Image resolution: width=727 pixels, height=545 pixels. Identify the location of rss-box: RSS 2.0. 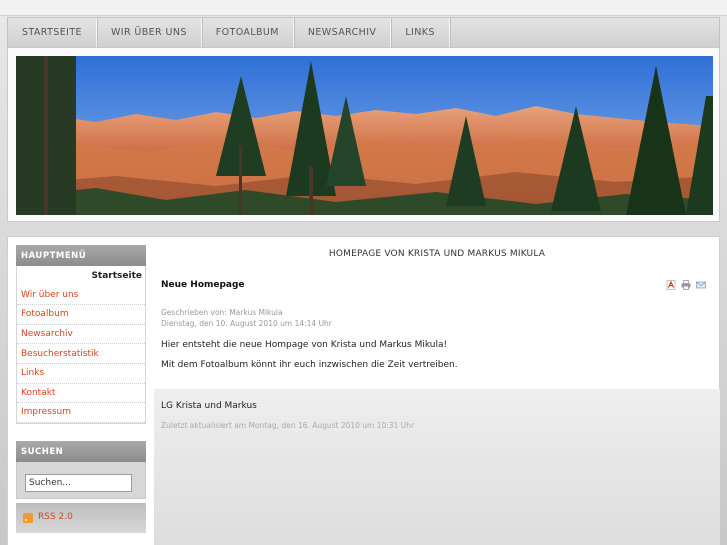
(81, 518).